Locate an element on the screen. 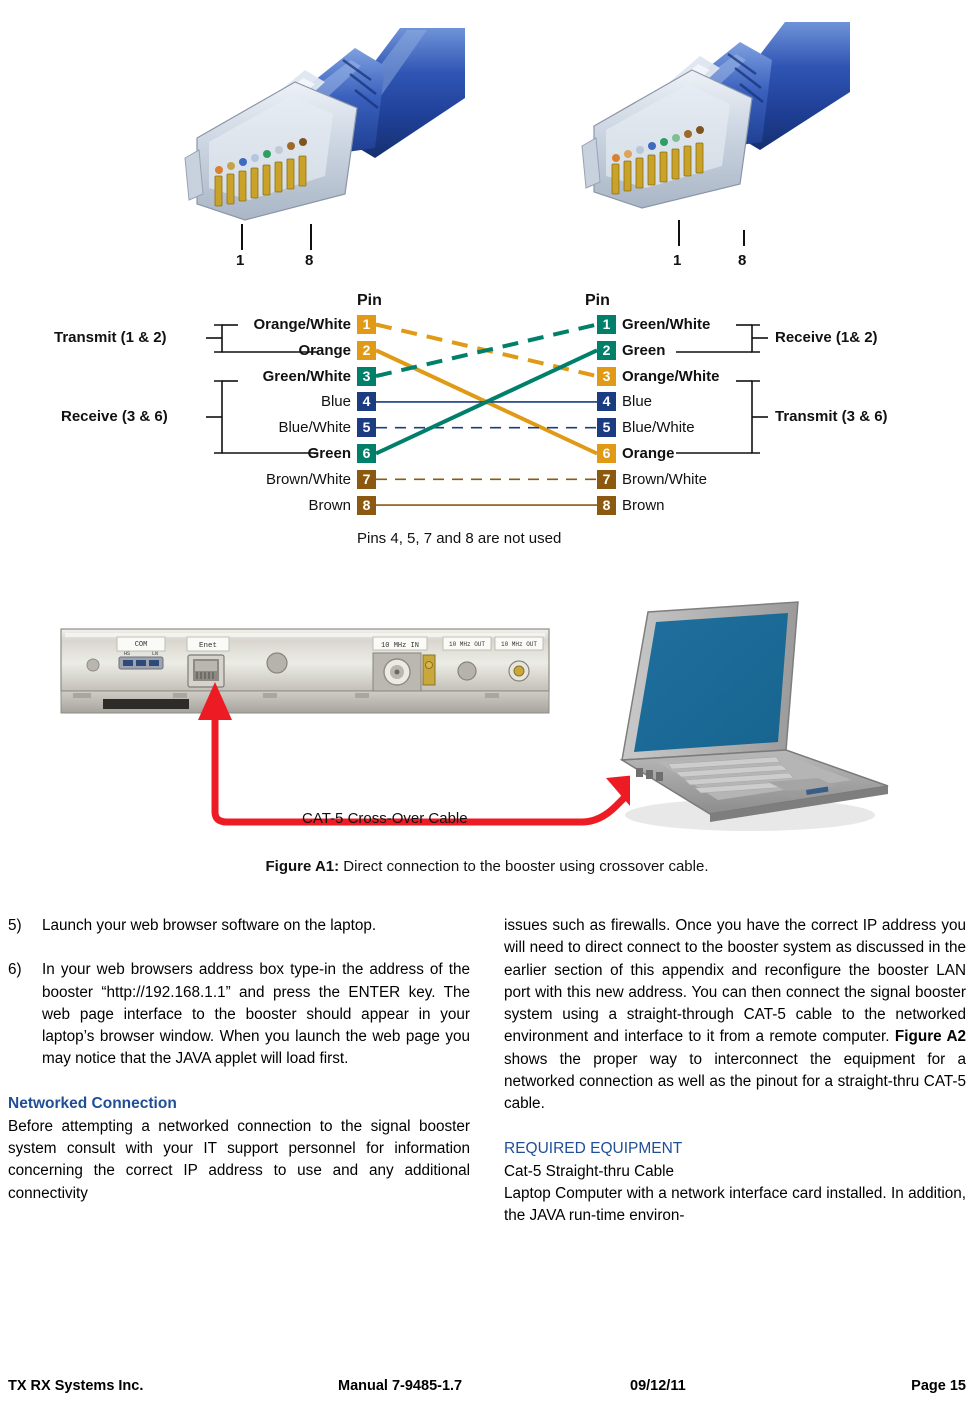 The width and height of the screenshot is (974, 1416). connector-left-pin-last: 8 is located at coordinates (309, 260).